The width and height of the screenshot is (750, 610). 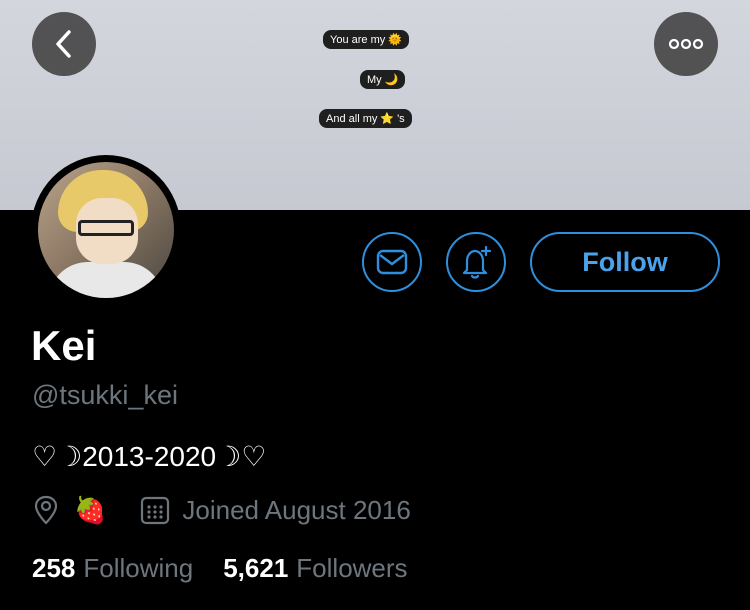 I want to click on location-pin-icon, so click(x=46, y=510).